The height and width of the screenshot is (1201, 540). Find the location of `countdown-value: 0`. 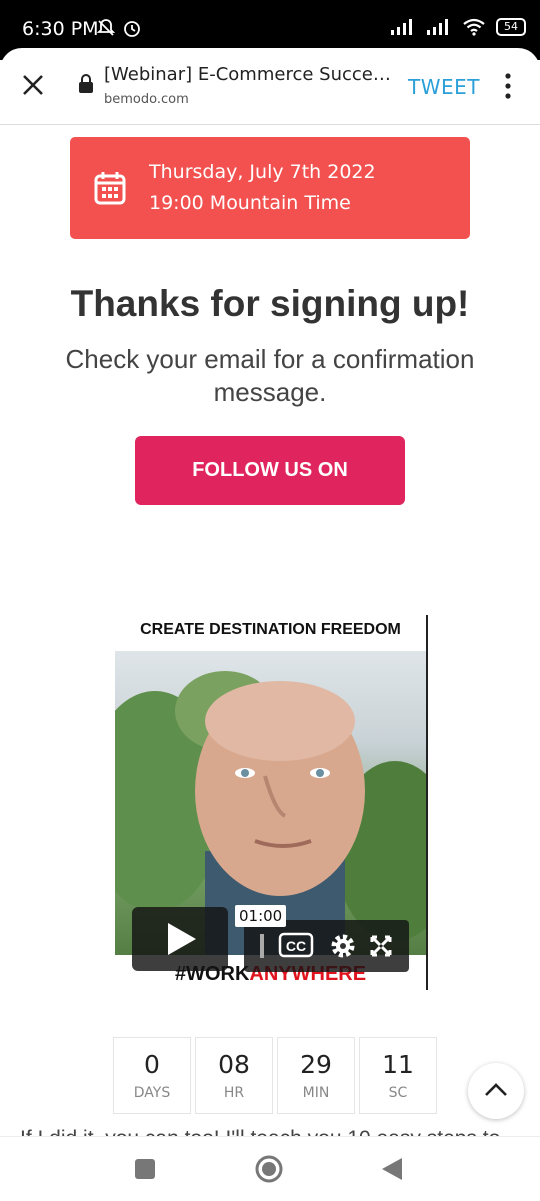

countdown-value: 0 is located at coordinates (152, 1064).